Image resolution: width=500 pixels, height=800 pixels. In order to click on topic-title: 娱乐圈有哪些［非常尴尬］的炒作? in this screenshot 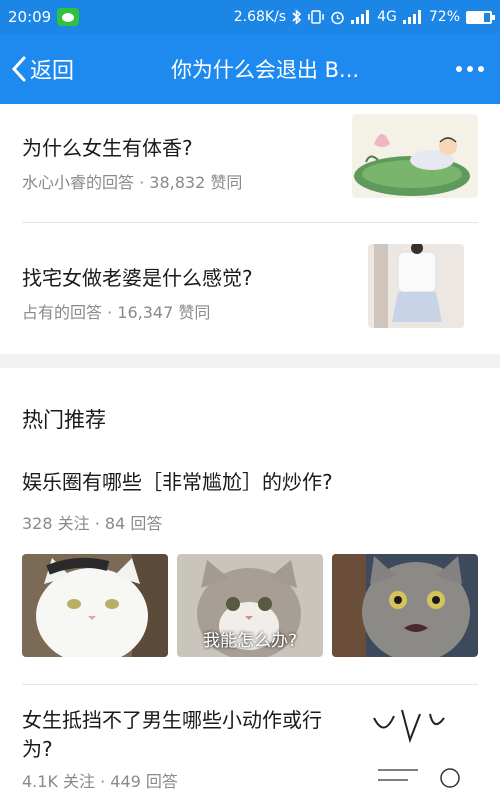, I will do `click(250, 482)`.